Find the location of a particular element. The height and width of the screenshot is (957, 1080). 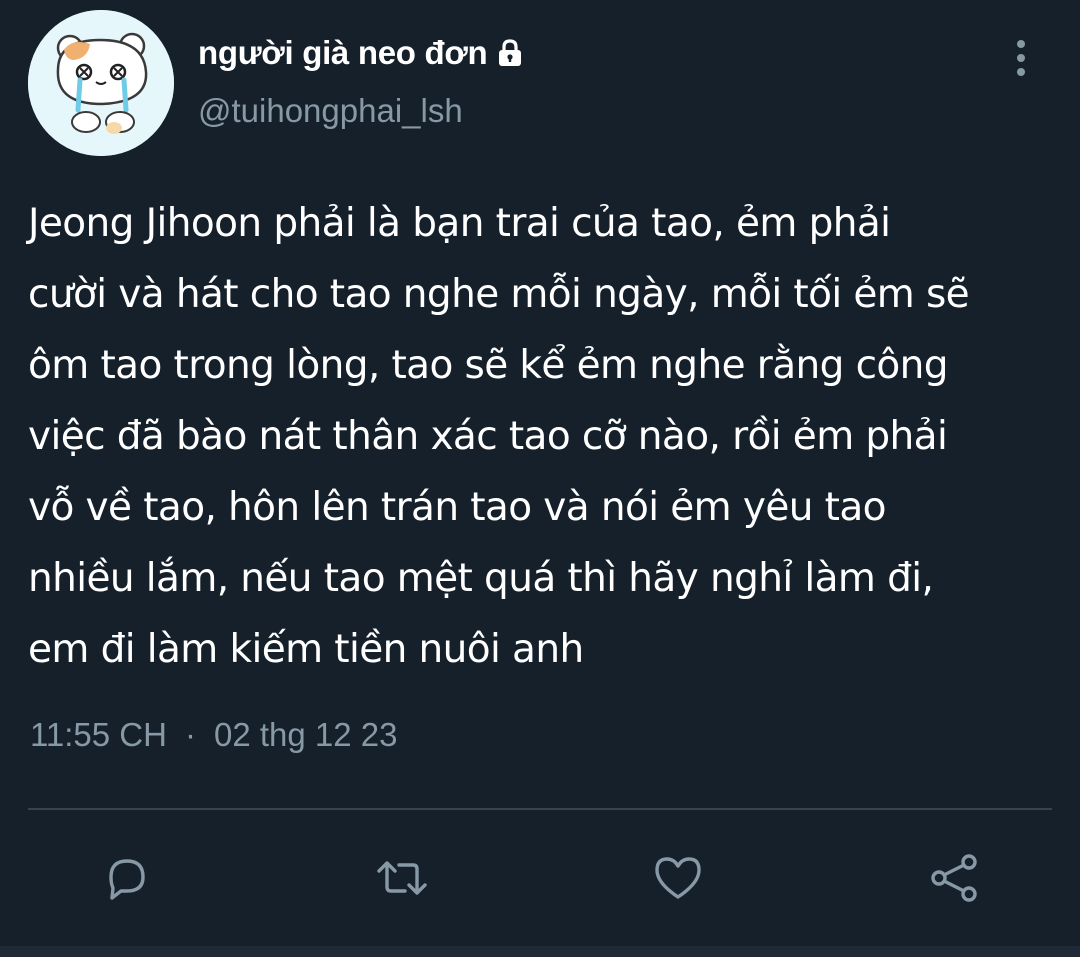

like-button is located at coordinates (678, 878).